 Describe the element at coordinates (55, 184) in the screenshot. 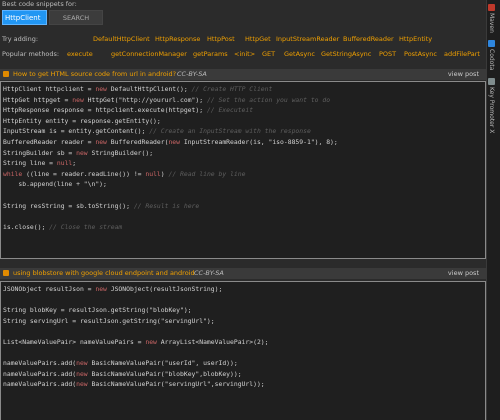

I see `code-line: sb.append(line + "\n");` at that location.